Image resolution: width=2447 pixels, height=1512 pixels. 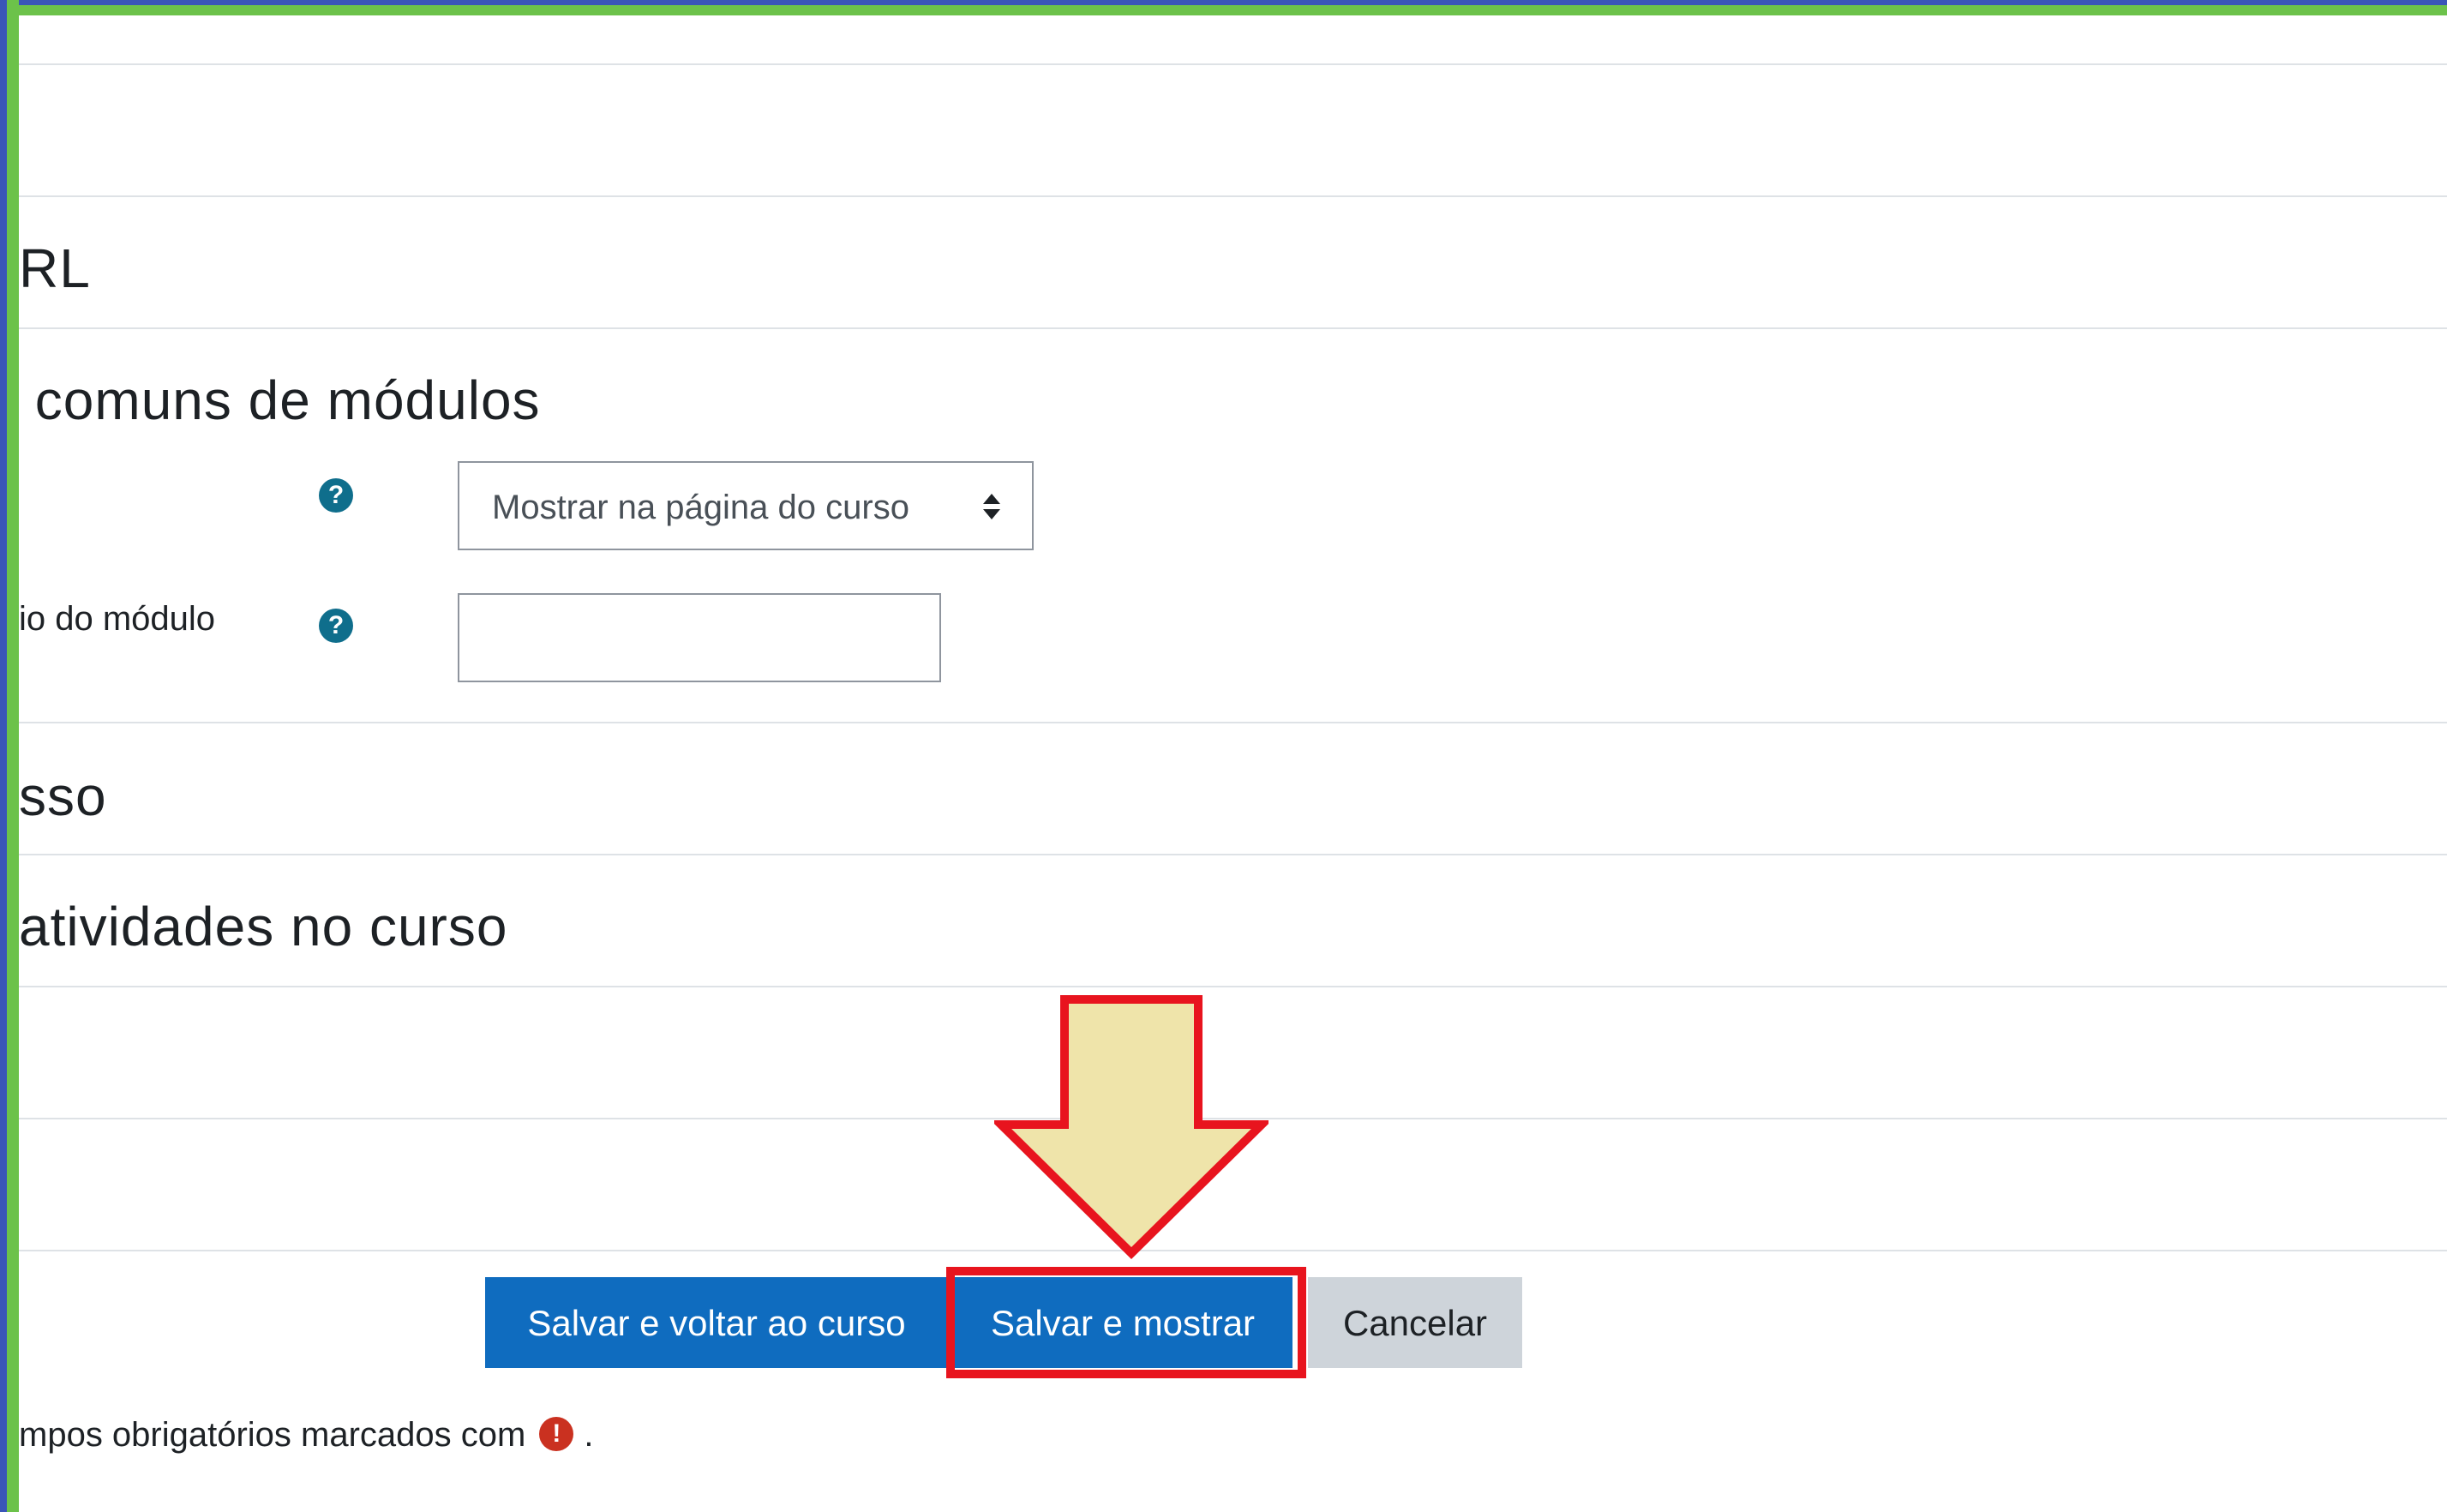 What do you see at coordinates (1131, 1127) in the screenshot?
I see `down-arrow-icon` at bounding box center [1131, 1127].